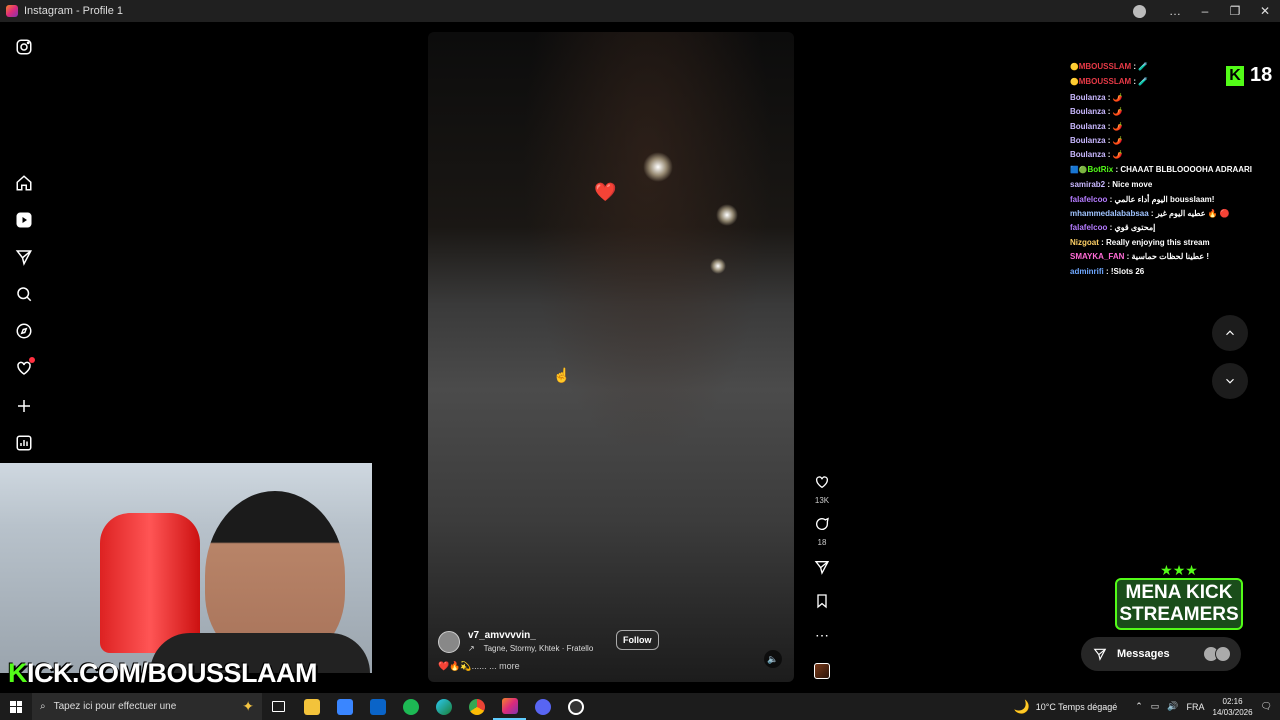 This screenshot has height=720, width=1280. I want to click on search-icon: ⌕, so click(43, 706).